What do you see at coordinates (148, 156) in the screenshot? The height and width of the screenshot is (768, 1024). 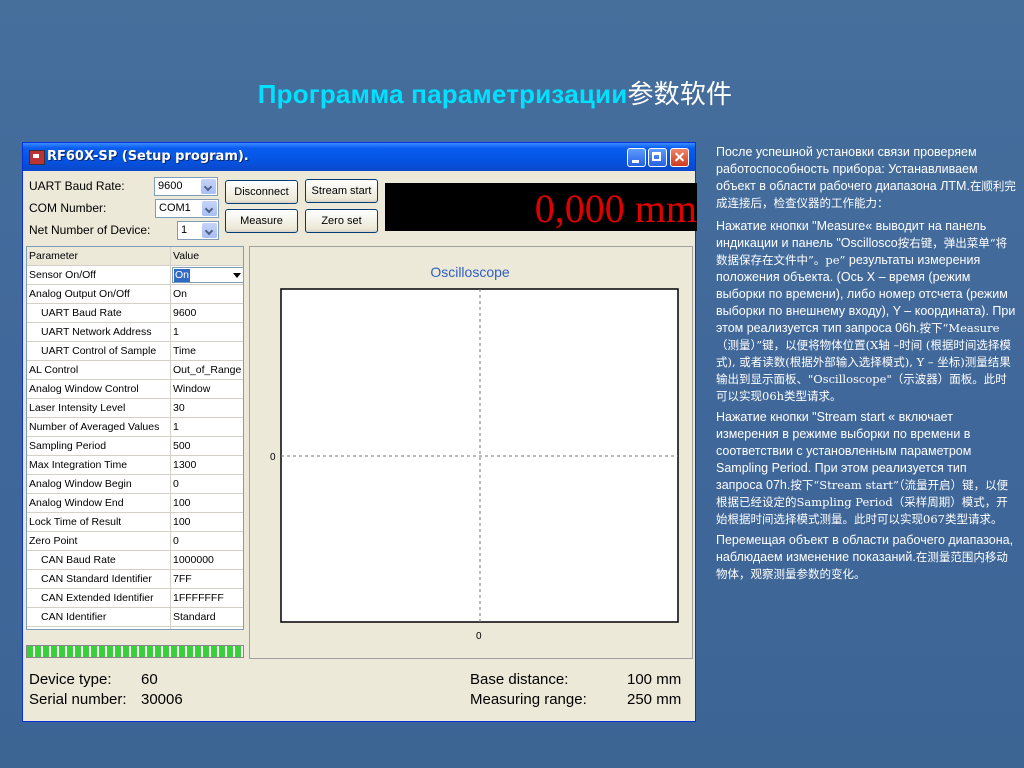 I see `window-title: RF60X-SP (Setup program).` at bounding box center [148, 156].